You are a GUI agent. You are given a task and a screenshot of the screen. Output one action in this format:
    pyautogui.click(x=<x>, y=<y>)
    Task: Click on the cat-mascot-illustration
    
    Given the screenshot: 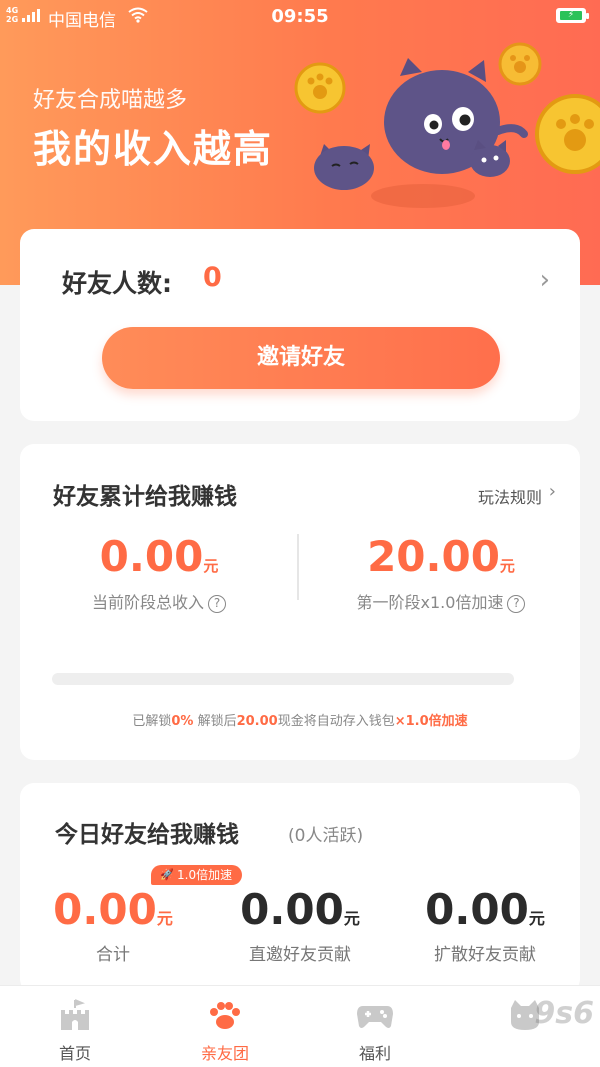 What is the action you would take?
    pyautogui.click(x=447, y=125)
    